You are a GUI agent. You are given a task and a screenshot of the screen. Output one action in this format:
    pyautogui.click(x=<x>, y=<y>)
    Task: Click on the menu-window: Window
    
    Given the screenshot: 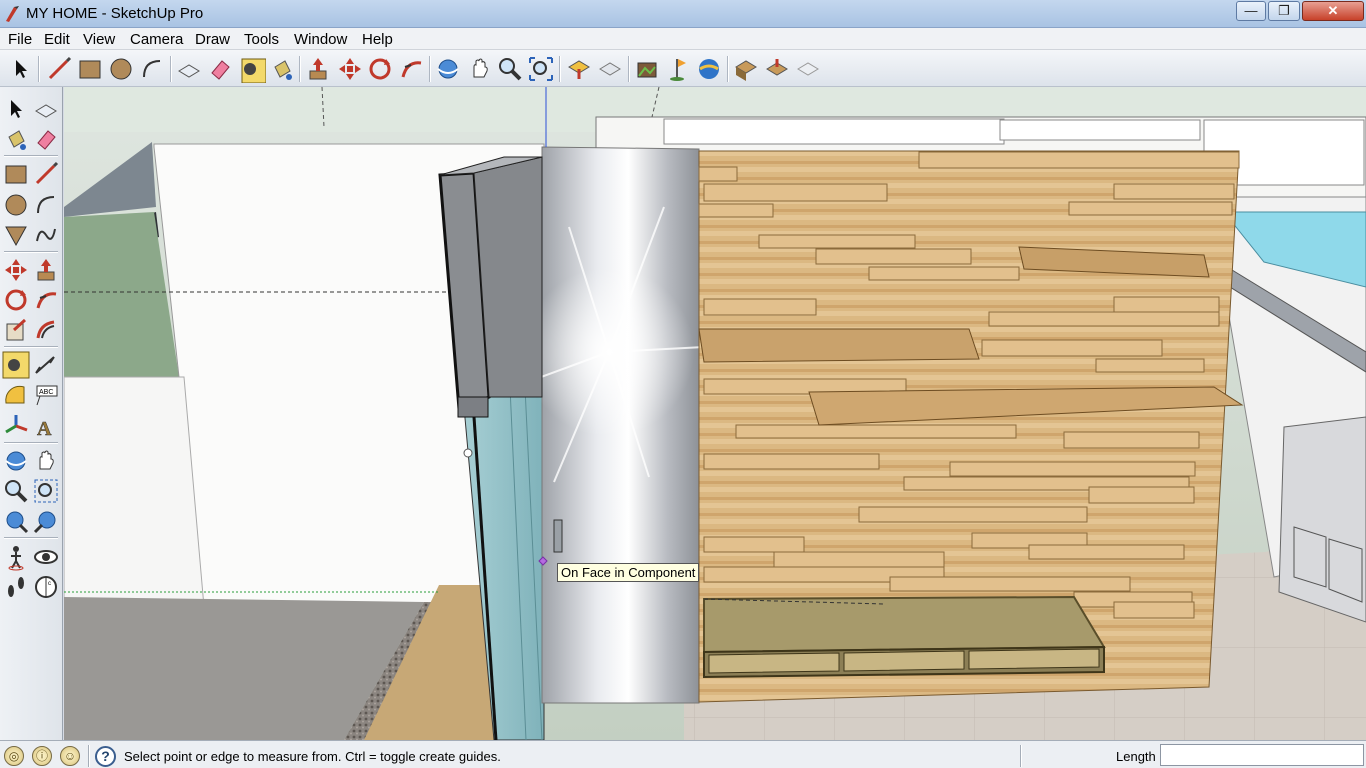 What is the action you would take?
    pyautogui.click(x=320, y=39)
    